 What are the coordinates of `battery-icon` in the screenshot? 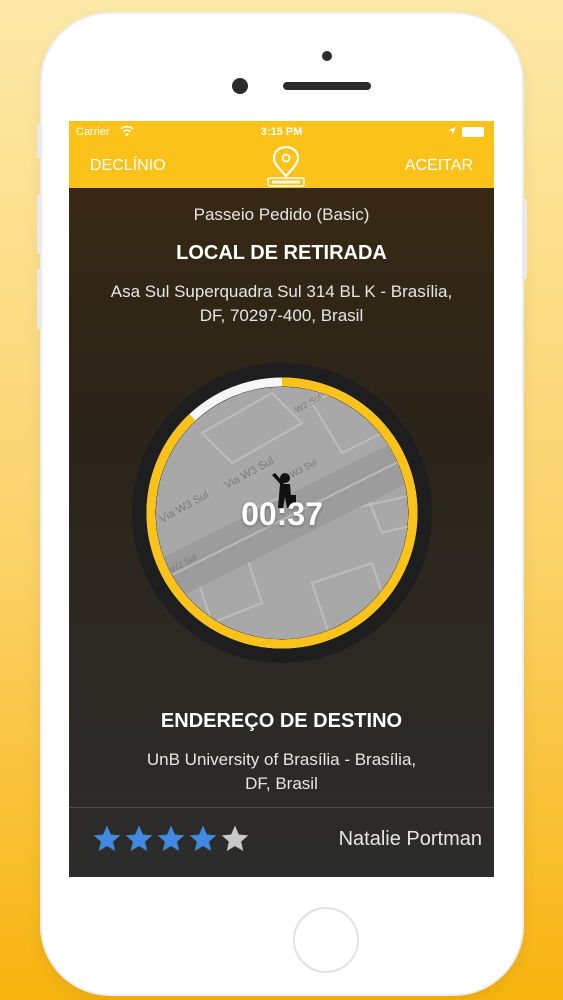 It's located at (473, 132).